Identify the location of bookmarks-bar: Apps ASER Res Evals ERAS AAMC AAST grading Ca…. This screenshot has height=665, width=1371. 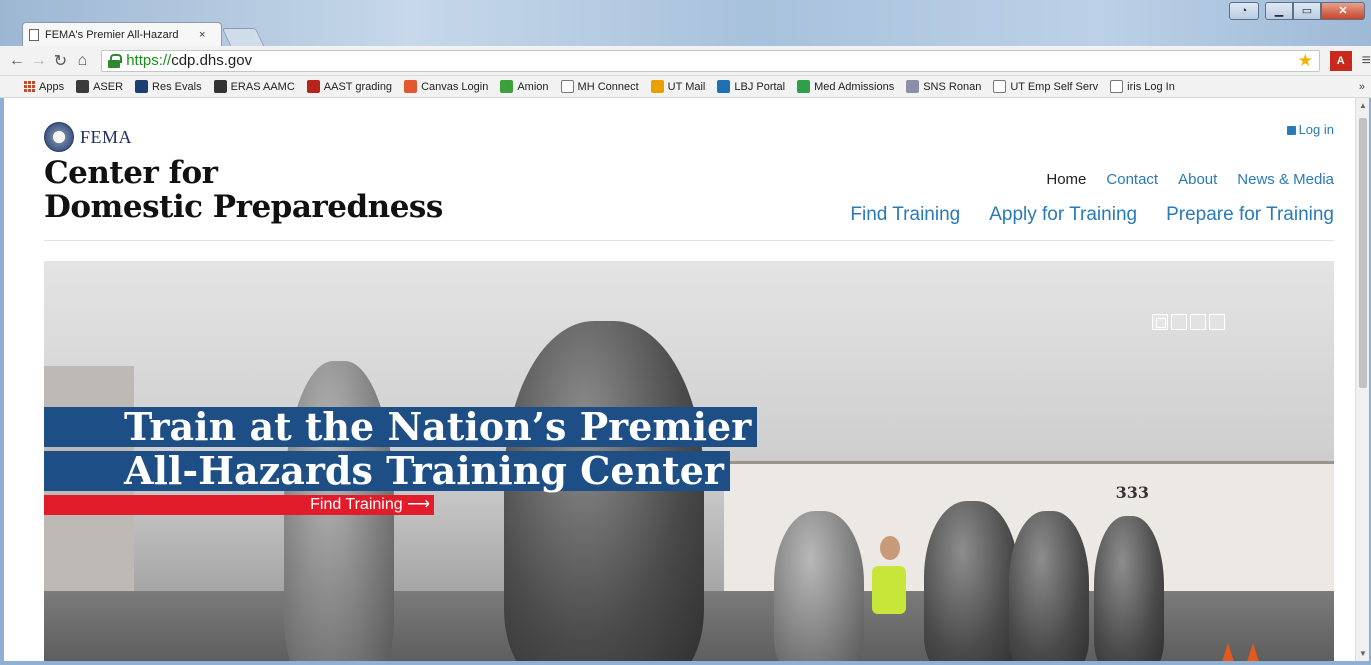
(685, 87).